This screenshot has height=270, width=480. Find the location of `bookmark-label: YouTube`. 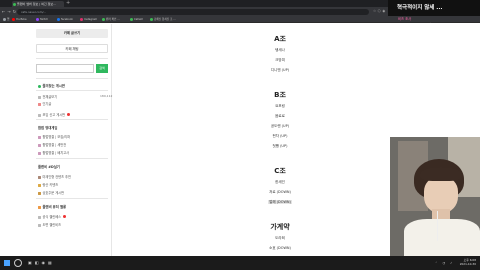

bookmark-label: YouTube is located at coordinates (21, 19).